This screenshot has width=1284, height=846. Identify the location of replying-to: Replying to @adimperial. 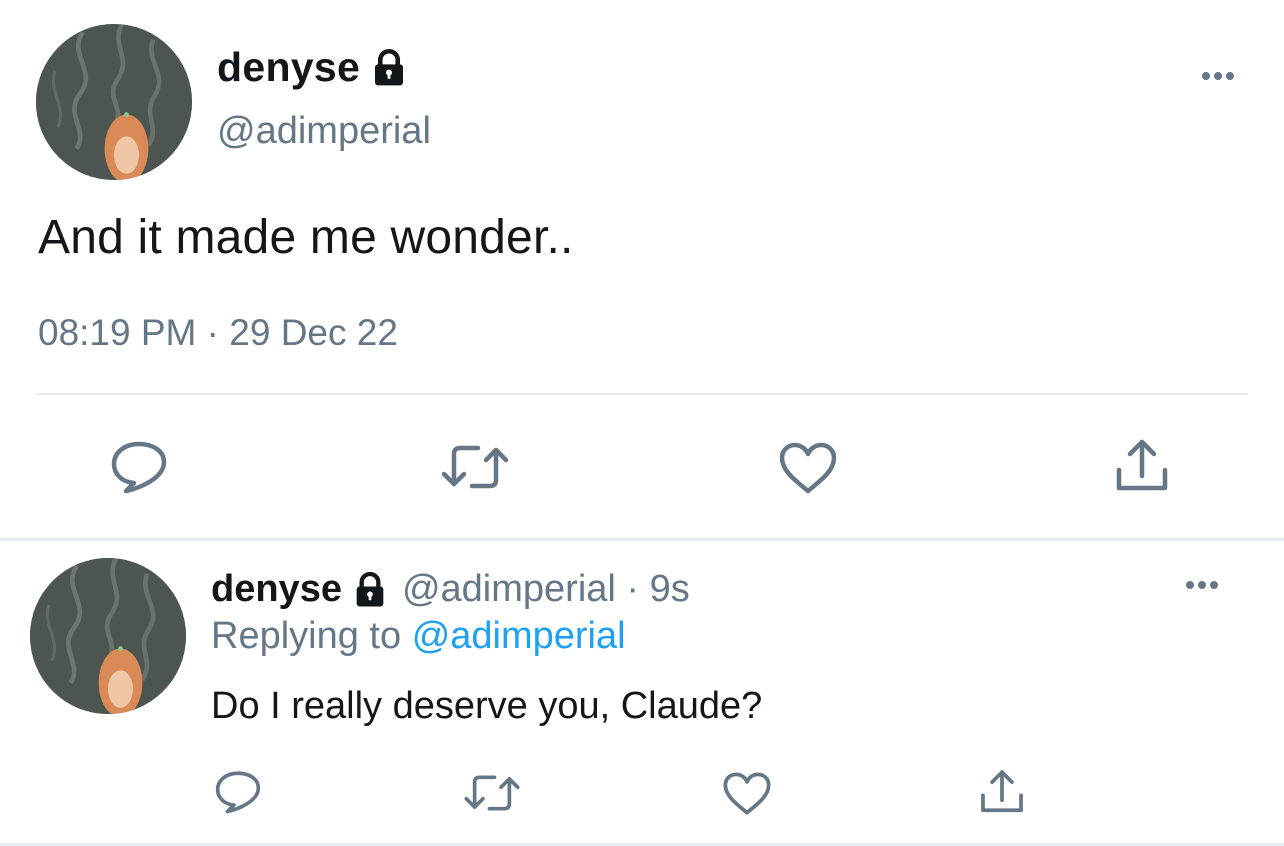
(418, 636).